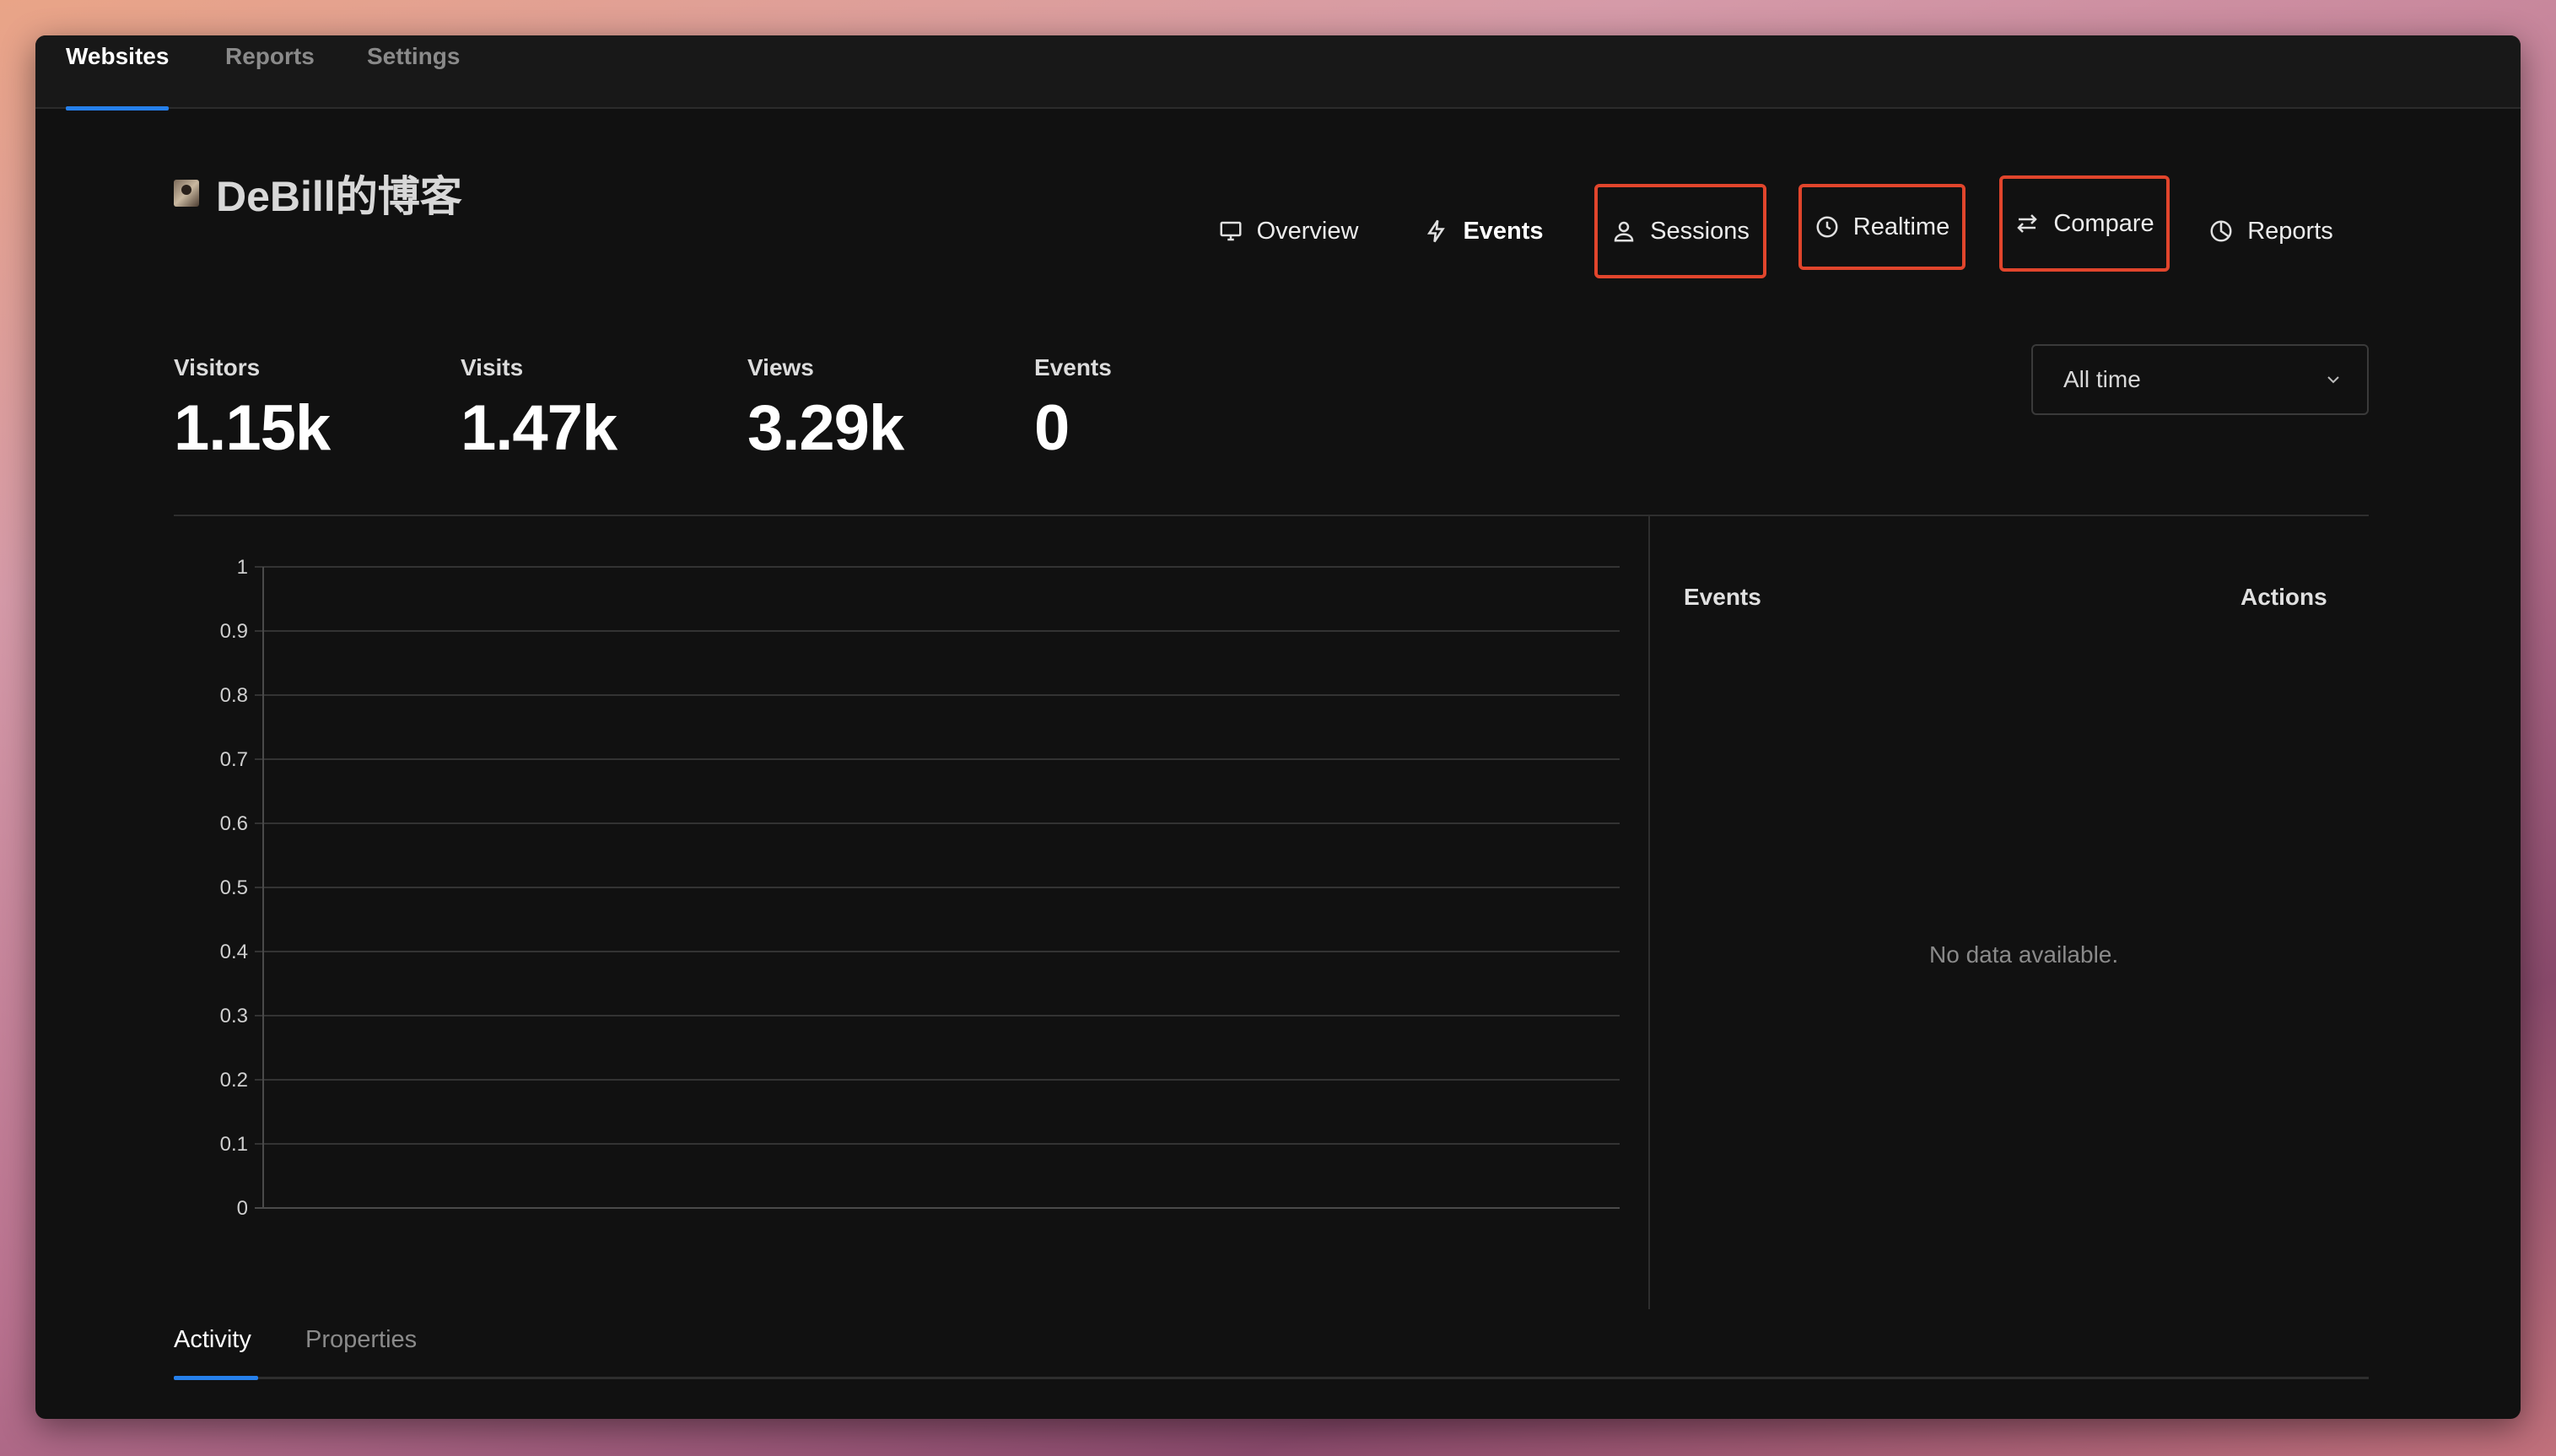  What do you see at coordinates (413, 72) in the screenshot?
I see `topnav-settings: Settings` at bounding box center [413, 72].